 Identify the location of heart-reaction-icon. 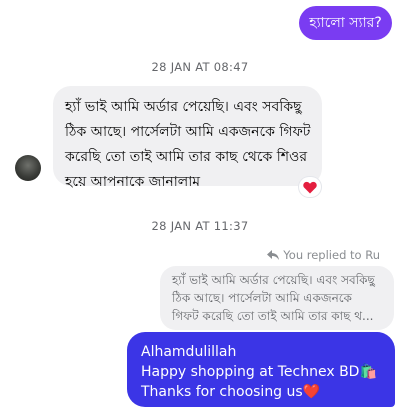
(310, 187).